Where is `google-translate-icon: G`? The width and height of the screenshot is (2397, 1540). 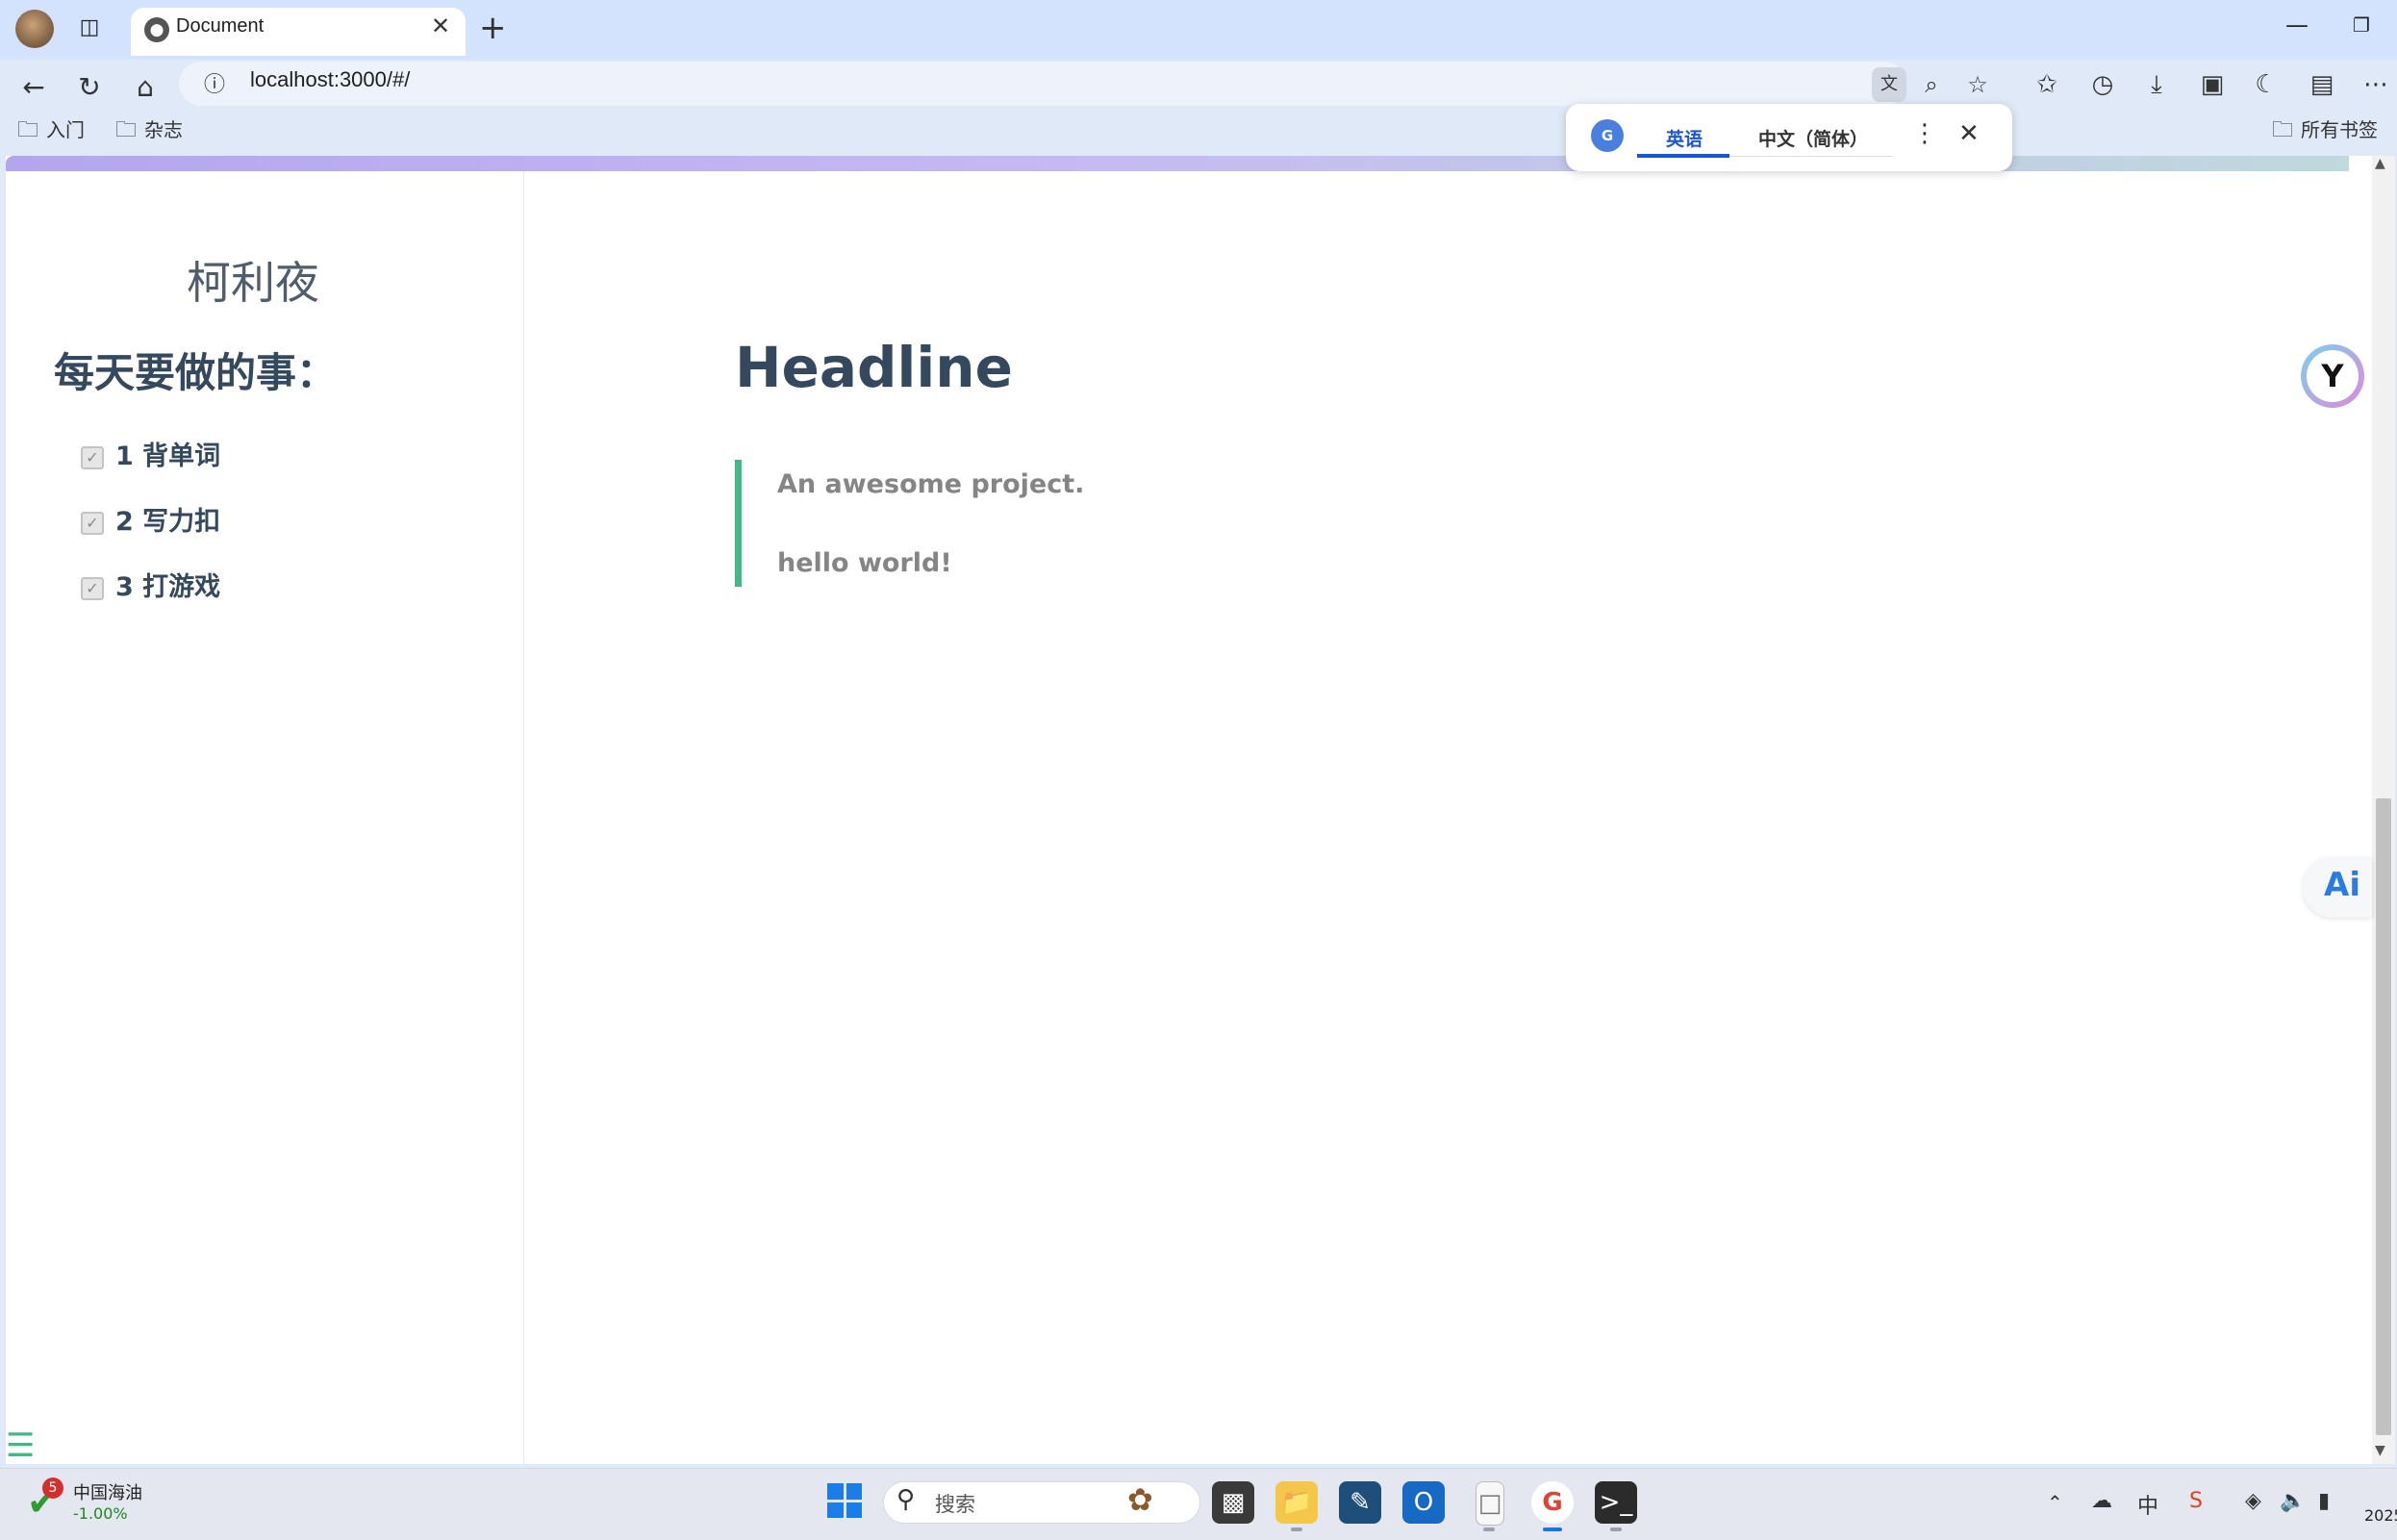
google-translate-icon: G is located at coordinates (1607, 135).